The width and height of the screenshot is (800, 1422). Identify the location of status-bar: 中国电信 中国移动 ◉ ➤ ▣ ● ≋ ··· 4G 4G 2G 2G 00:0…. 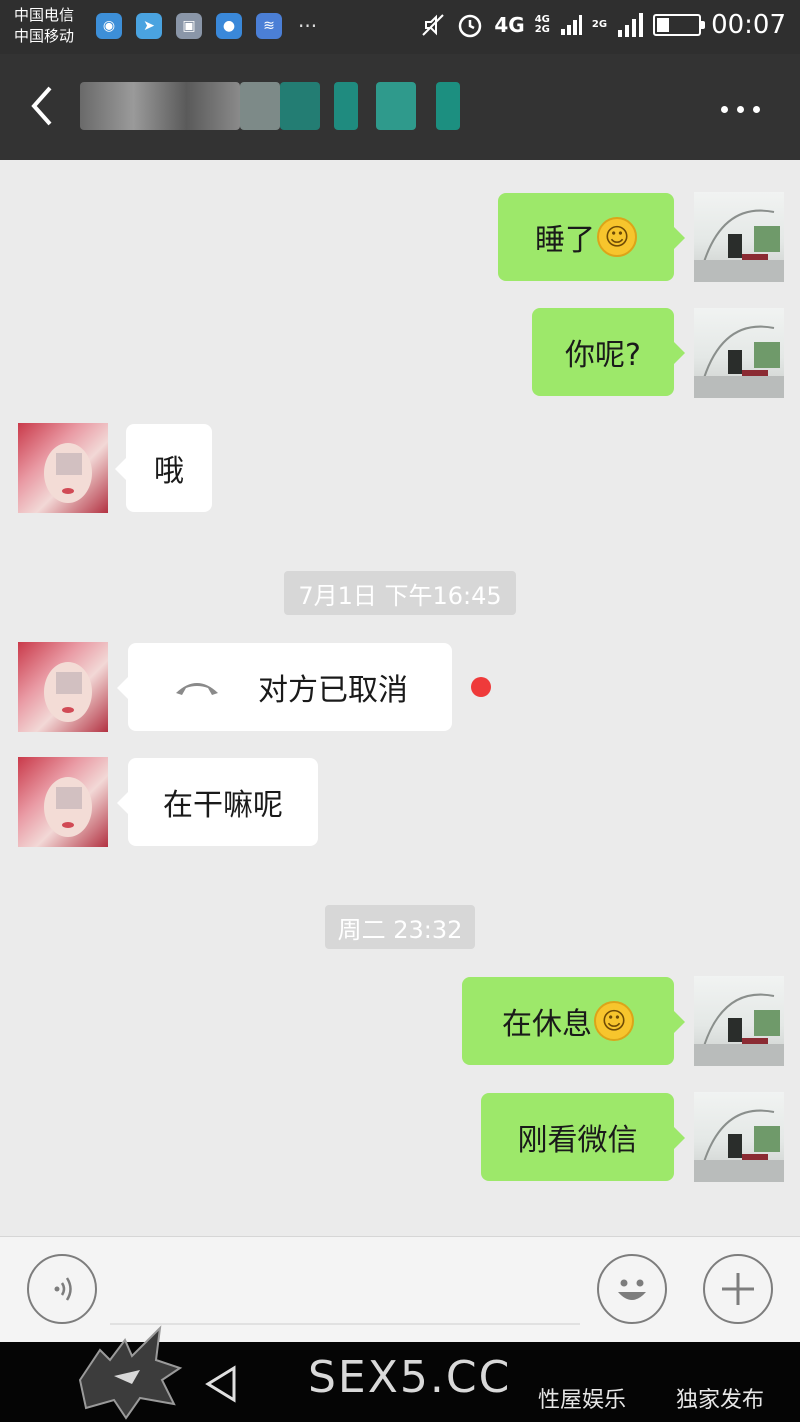
(400, 27).